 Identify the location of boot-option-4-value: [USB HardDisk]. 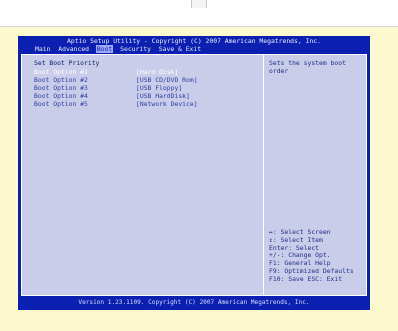
(163, 96).